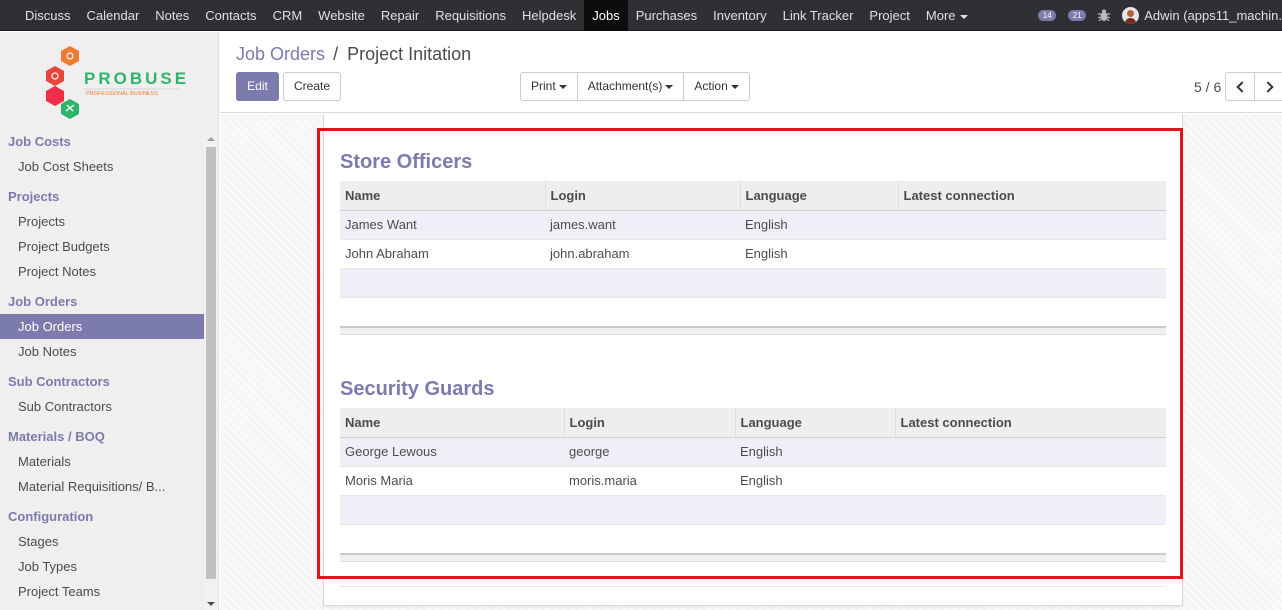  I want to click on pager-next-button, so click(1268, 86).